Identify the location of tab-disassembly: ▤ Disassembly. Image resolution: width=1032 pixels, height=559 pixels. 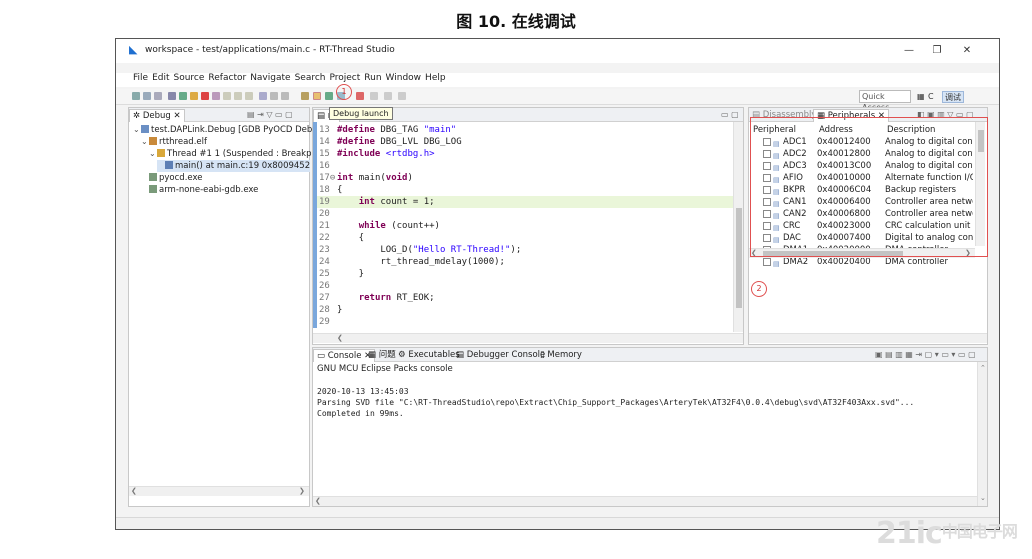
(784, 115).